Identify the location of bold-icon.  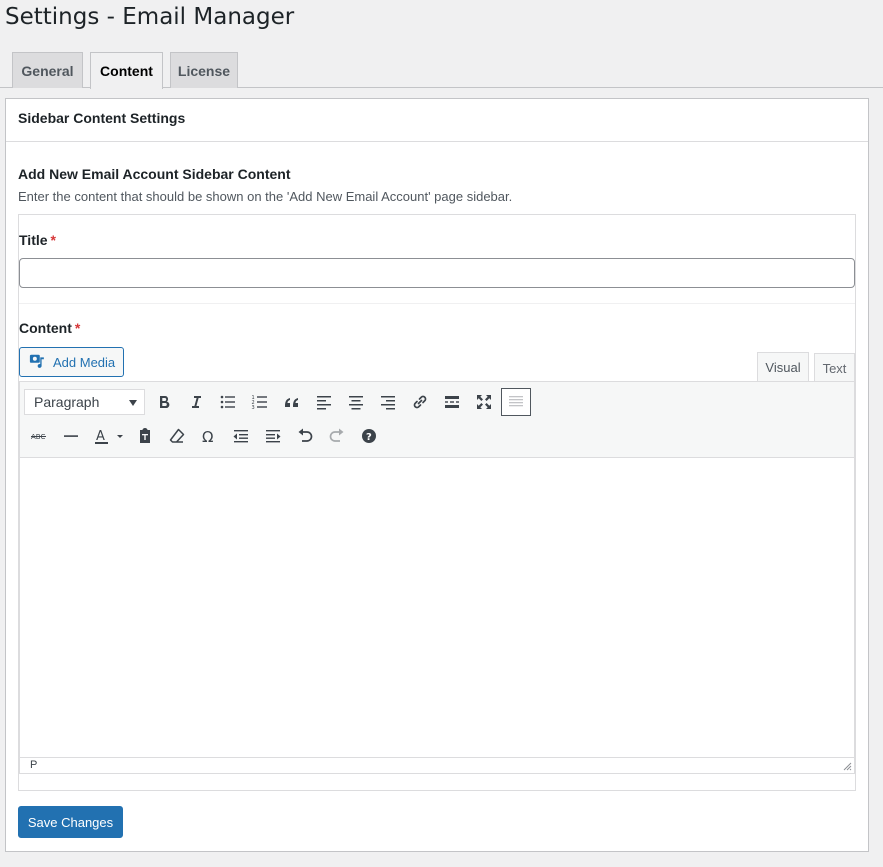
(164, 402).